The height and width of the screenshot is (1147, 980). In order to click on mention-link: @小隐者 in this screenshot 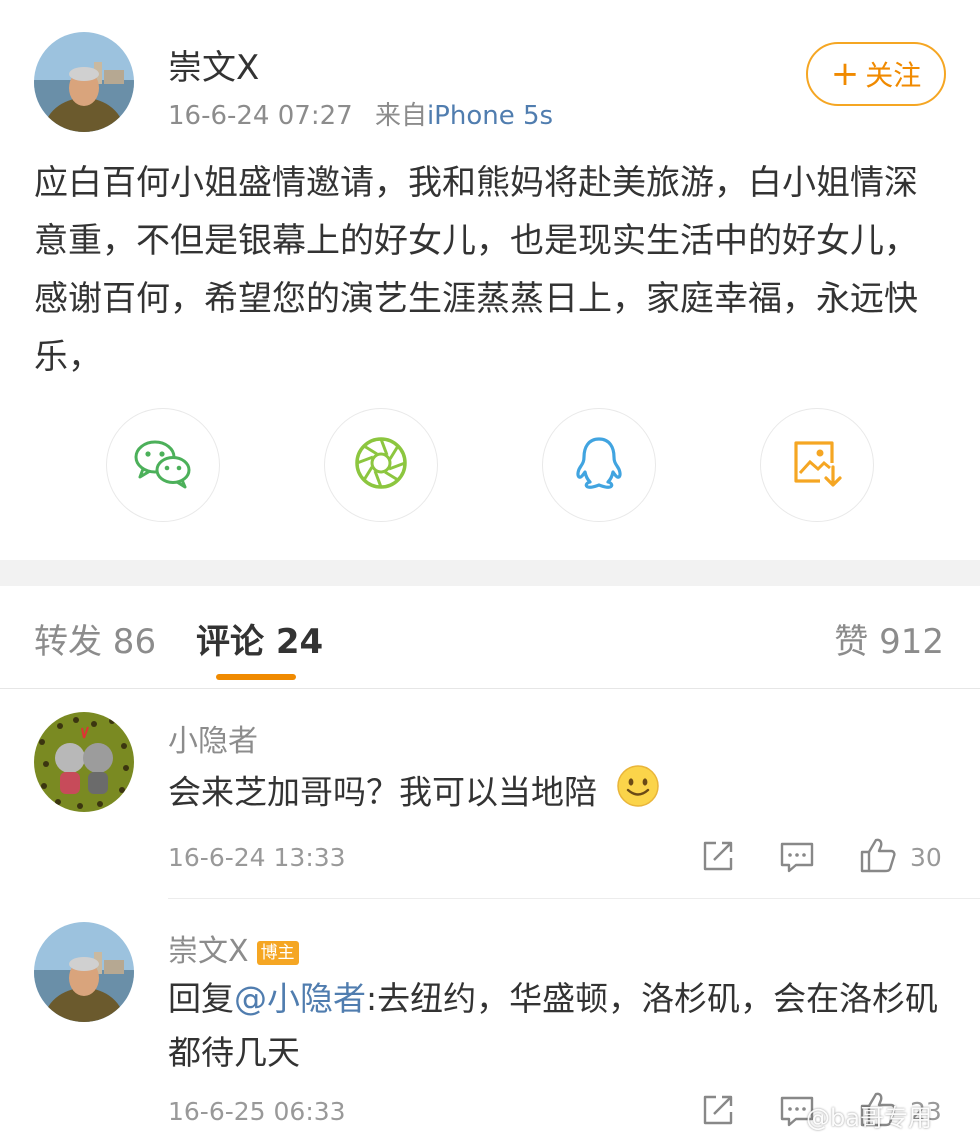, I will do `click(300, 998)`.